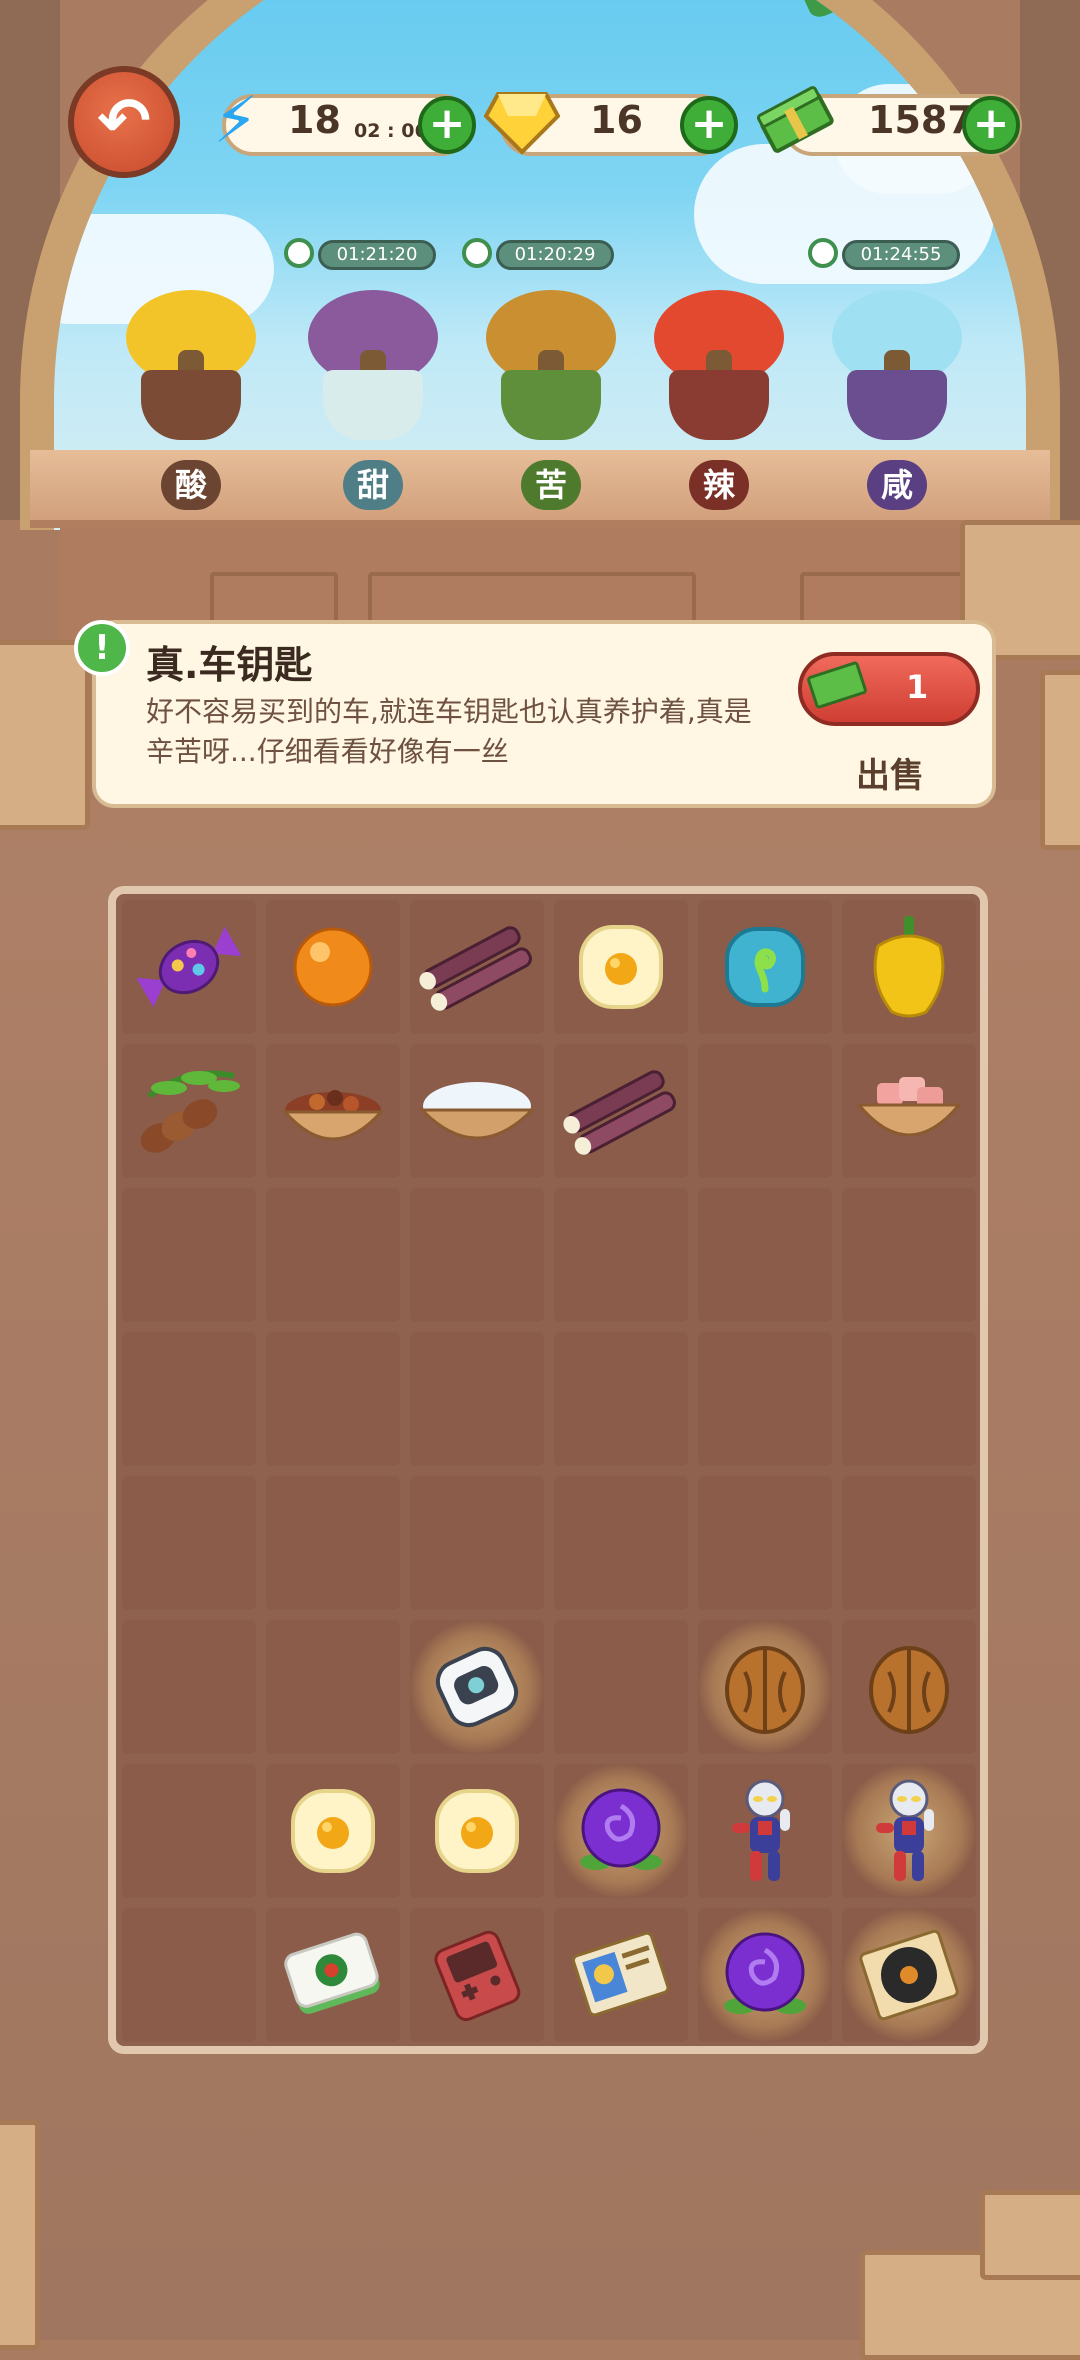 The height and width of the screenshot is (2360, 1080). I want to click on add-gems-button: +, so click(709, 125).